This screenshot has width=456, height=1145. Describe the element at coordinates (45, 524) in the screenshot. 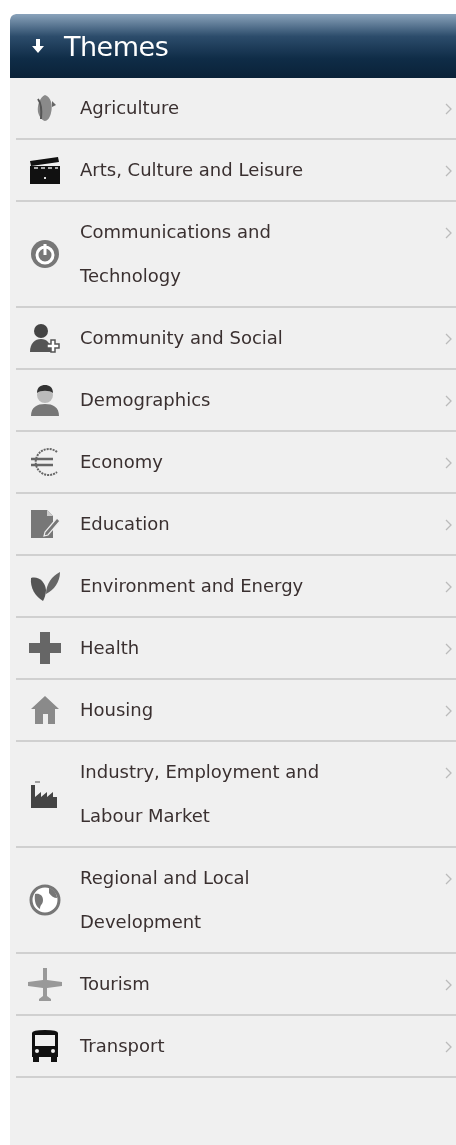

I see `document-pencil-icon` at that location.